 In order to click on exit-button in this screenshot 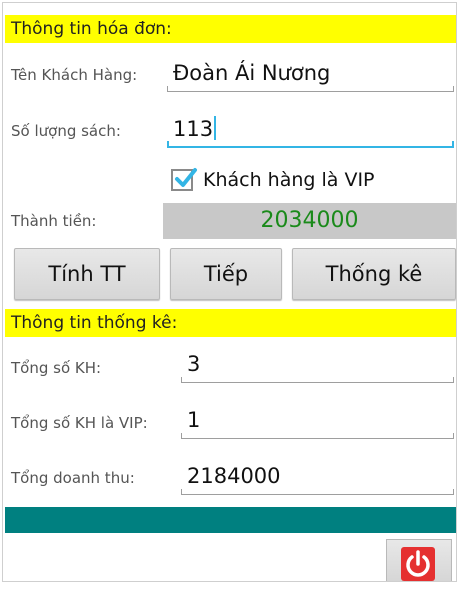, I will do `click(419, 560)`.